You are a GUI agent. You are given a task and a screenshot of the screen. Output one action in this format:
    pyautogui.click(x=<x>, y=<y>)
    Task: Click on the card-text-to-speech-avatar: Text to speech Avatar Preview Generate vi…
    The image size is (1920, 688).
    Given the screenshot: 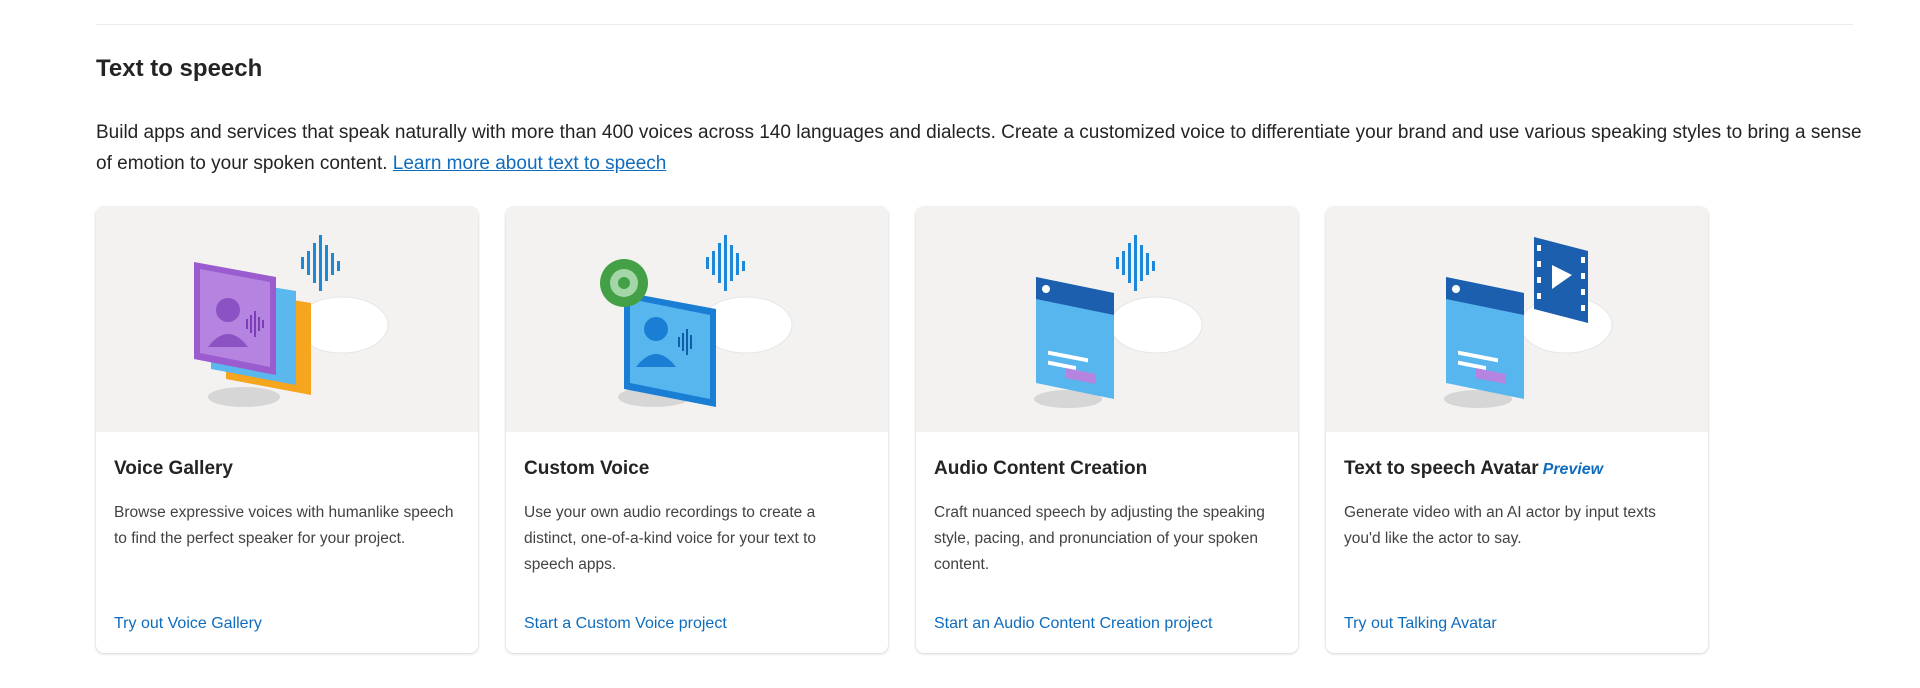 What is the action you would take?
    pyautogui.click(x=1517, y=430)
    